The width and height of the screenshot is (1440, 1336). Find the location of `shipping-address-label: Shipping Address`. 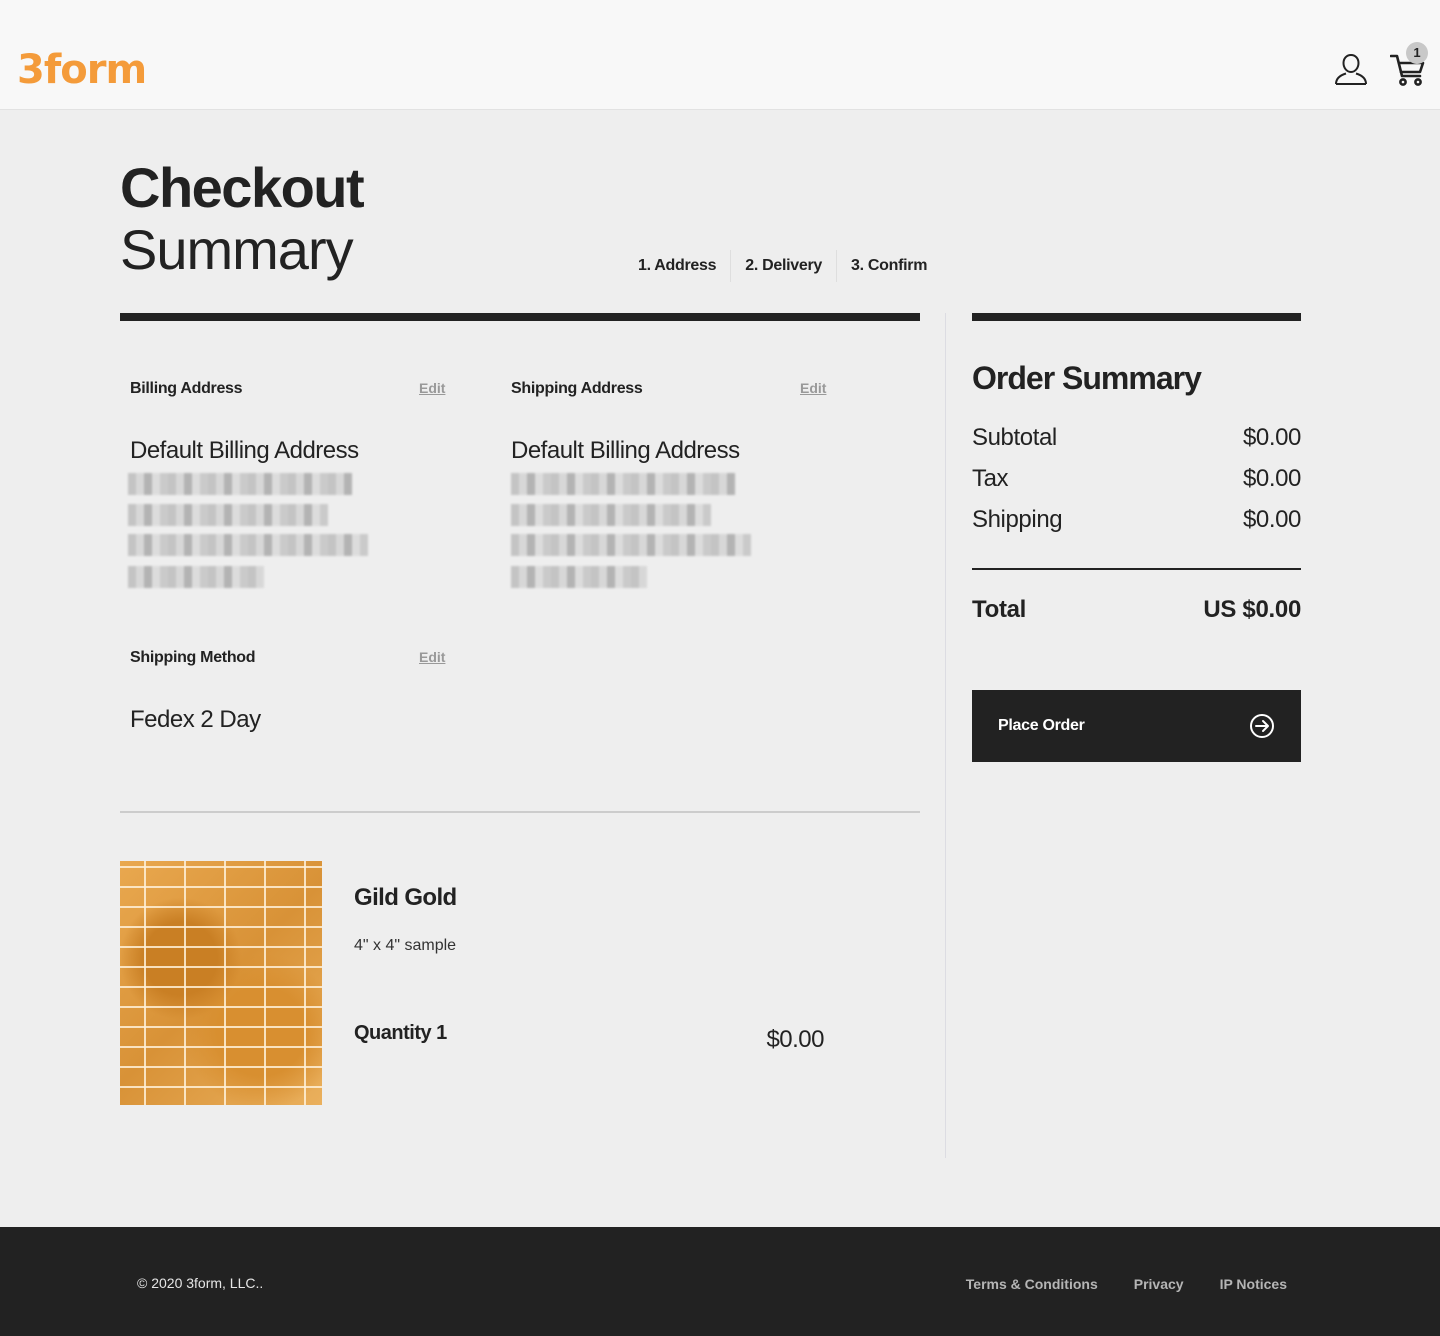

shipping-address-label: Shipping Address is located at coordinates (577, 388).